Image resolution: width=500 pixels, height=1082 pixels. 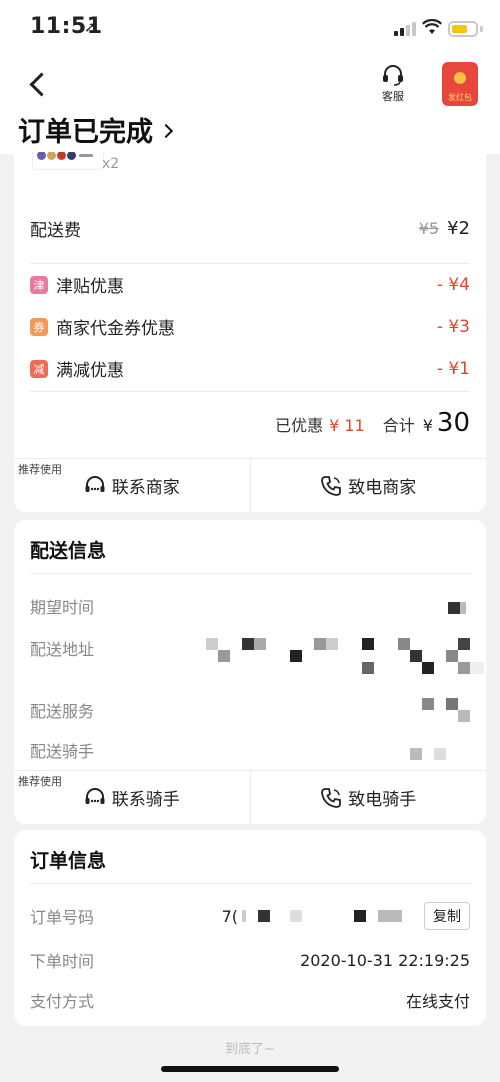 What do you see at coordinates (427, 425) in the screenshot?
I see `total-currency: ¥` at bounding box center [427, 425].